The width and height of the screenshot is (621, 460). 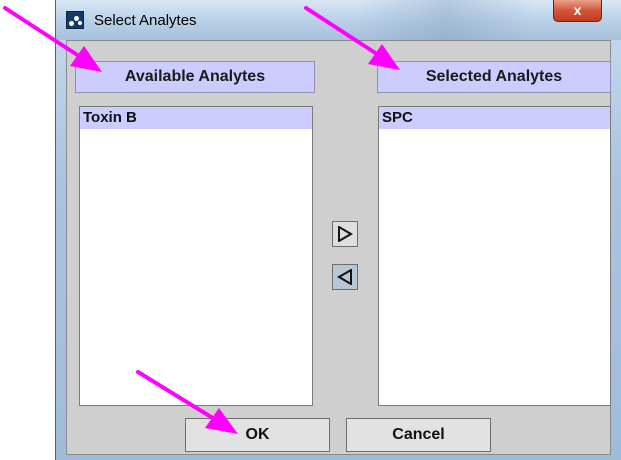 I want to click on selected-analytes-header: Selected Analytes, so click(x=494, y=77).